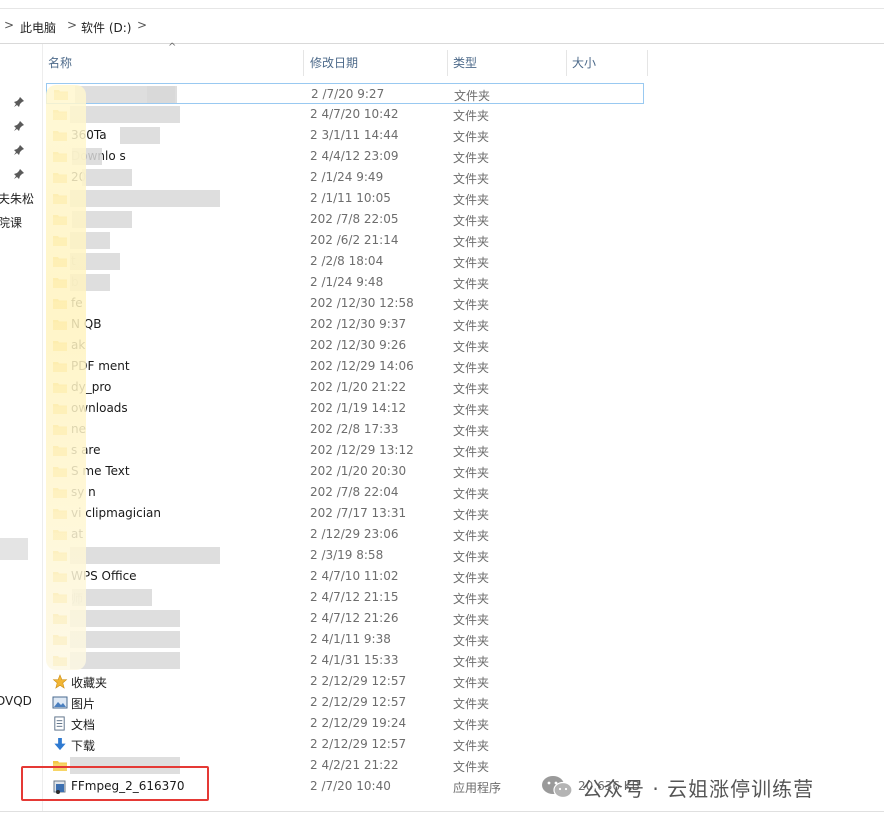 The width and height of the screenshot is (884, 822). Describe the element at coordinates (348, 94) in the screenshot. I see `modified-date: 2 /7/20 9:27` at that location.